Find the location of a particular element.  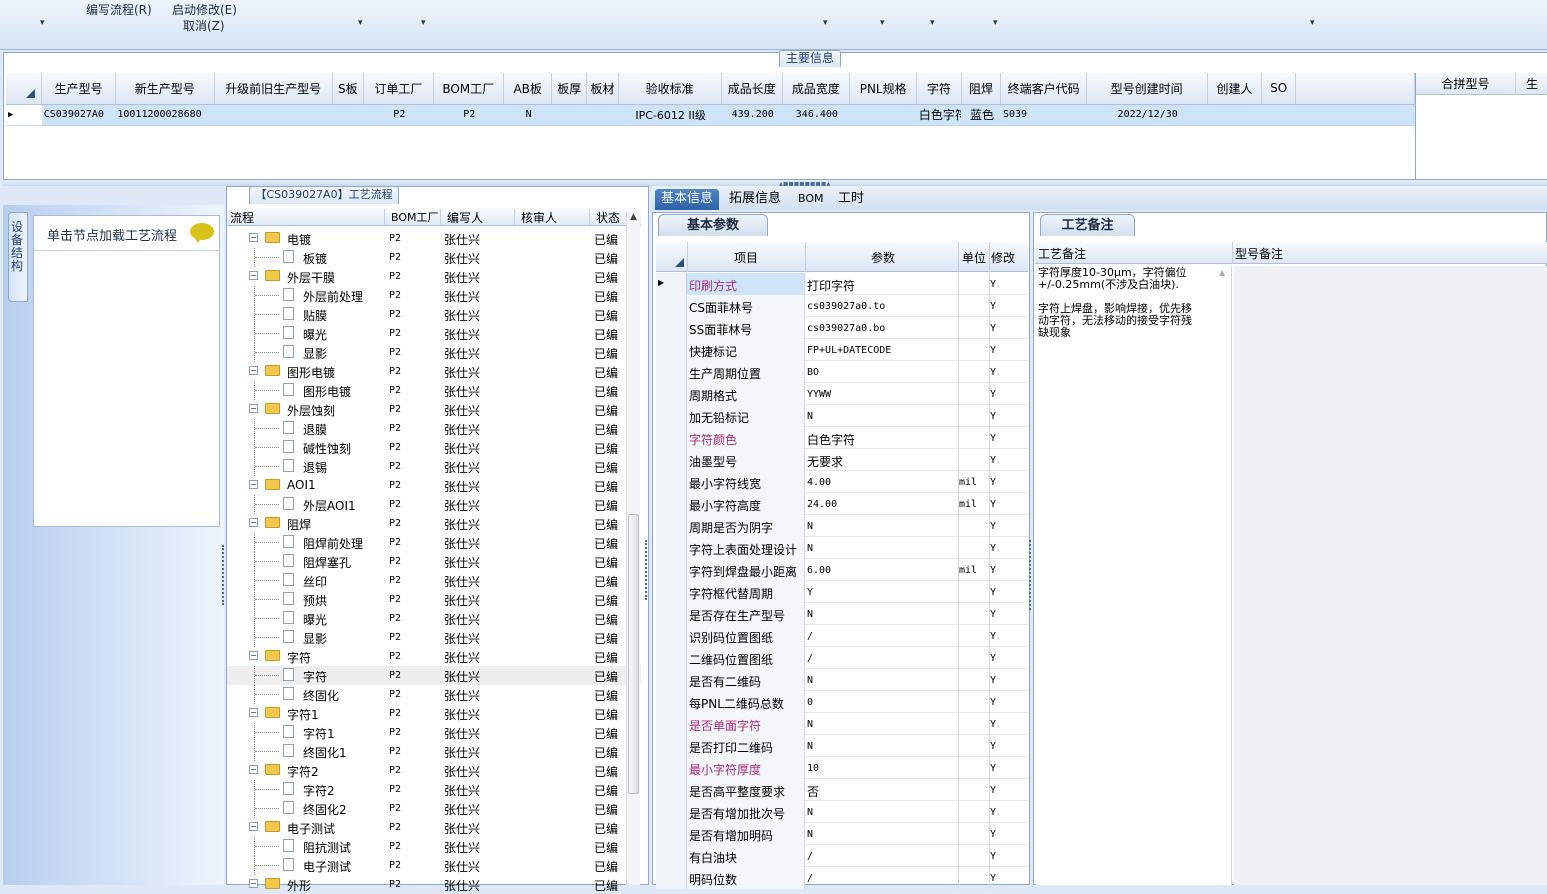

process-row: 终固化2 P2 张仕兴 已编 is located at coordinates (434, 808).